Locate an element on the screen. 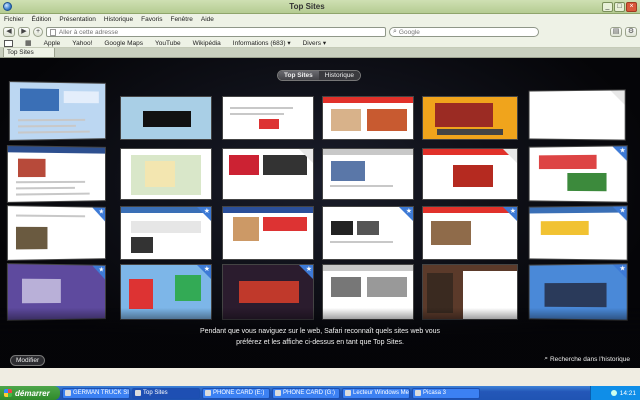 The height and width of the screenshot is (400, 640). address-input is located at coordinates (221, 32).